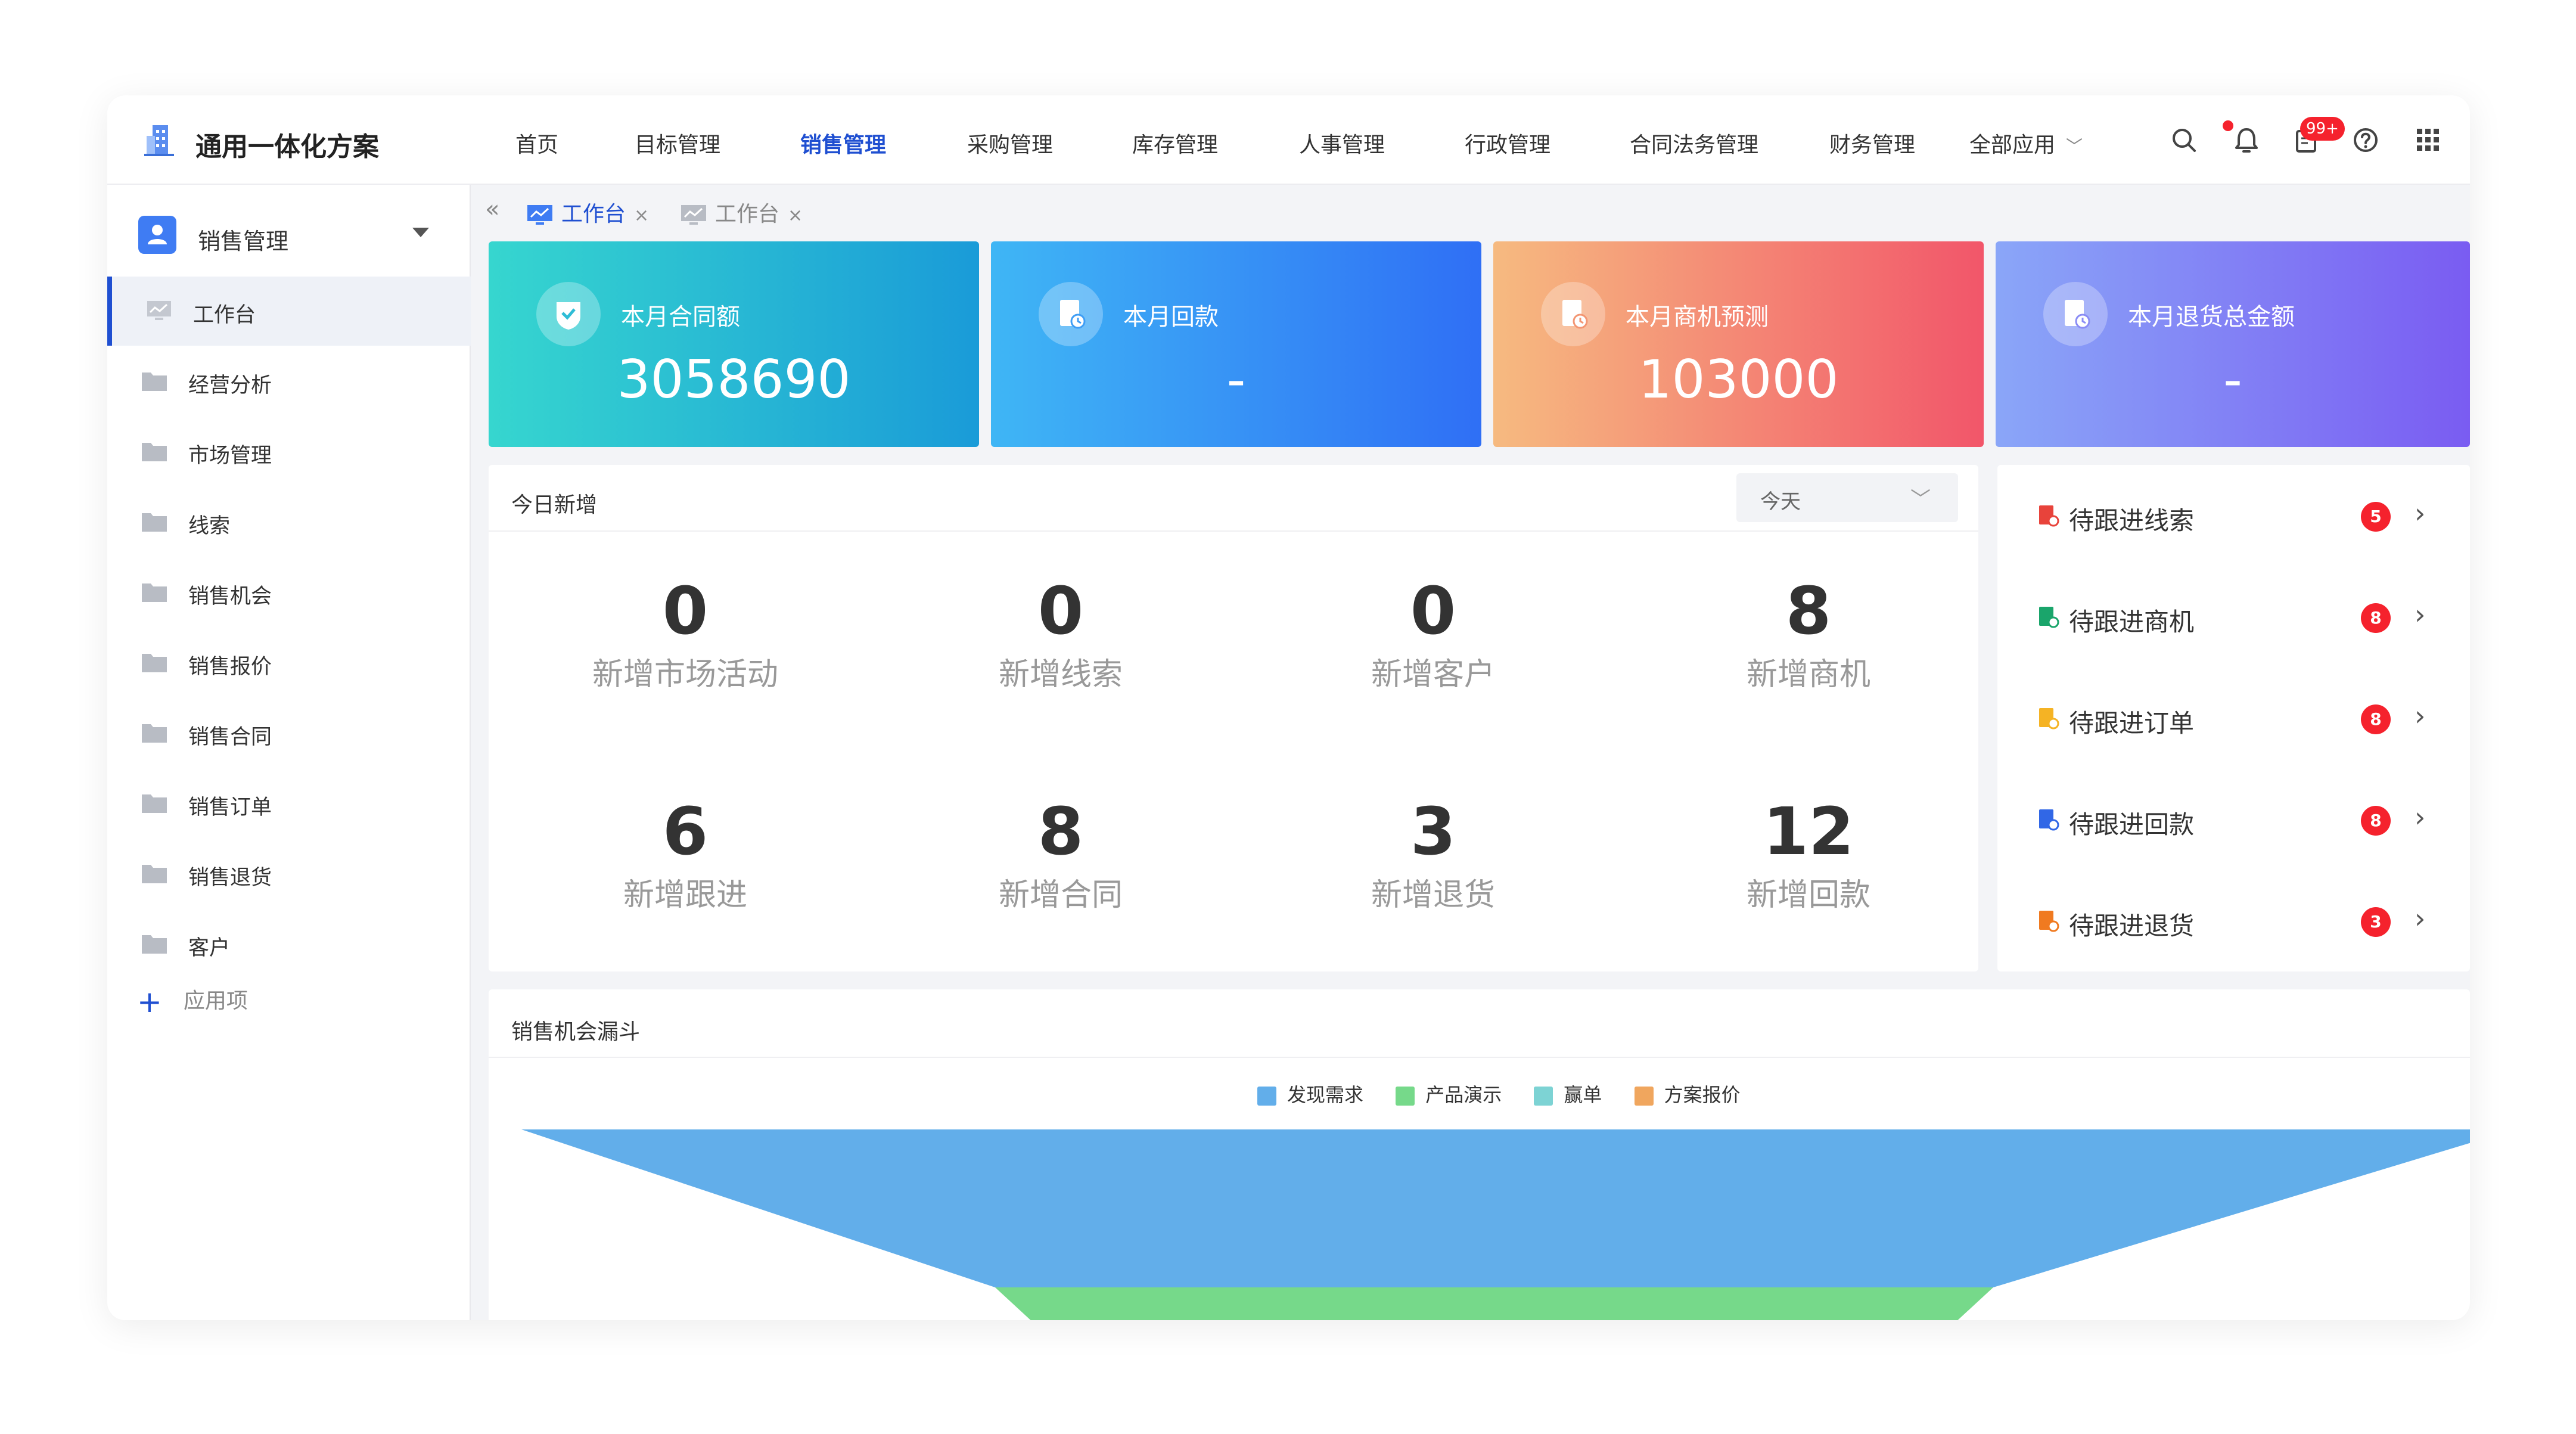 The image size is (2576, 1434). I want to click on tab-workbench: 工作台 ×, so click(742, 212).